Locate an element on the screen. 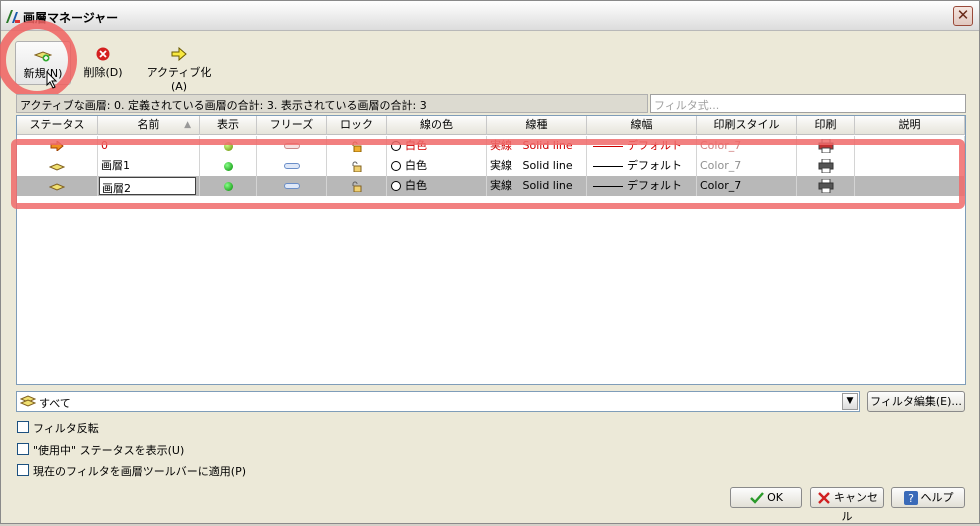 Image resolution: width=980 pixels, height=526 pixels. col-plot: 印刷 is located at coordinates (826, 125).